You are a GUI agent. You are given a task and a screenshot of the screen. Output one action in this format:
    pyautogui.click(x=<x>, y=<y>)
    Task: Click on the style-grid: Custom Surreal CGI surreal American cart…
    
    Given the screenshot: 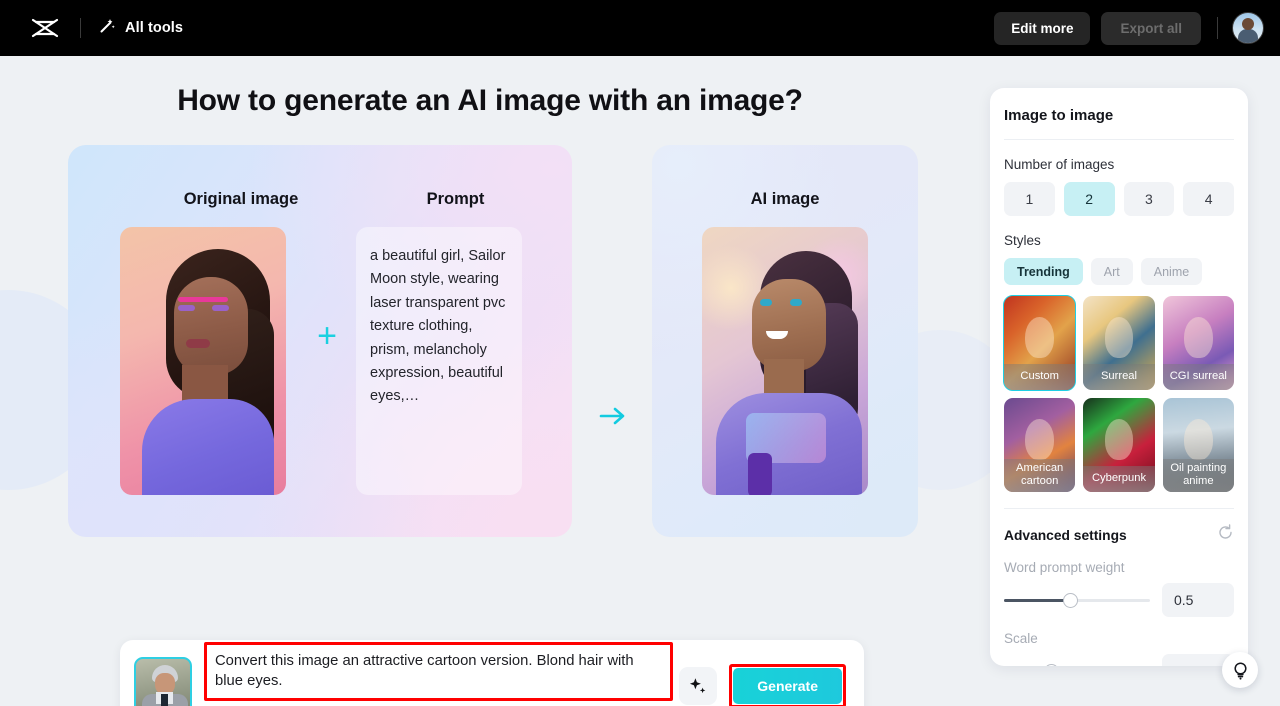 What is the action you would take?
    pyautogui.click(x=1118, y=393)
    